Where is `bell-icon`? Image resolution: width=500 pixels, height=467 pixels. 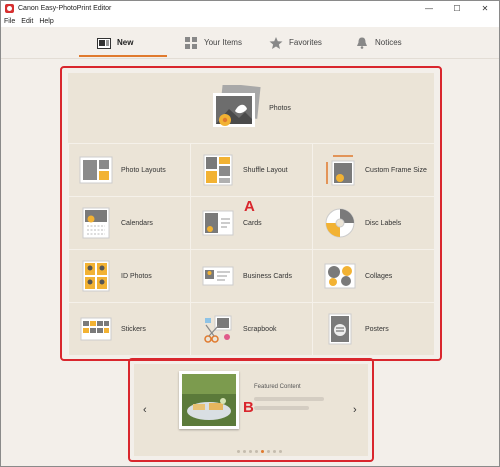 bell-icon is located at coordinates (362, 43).